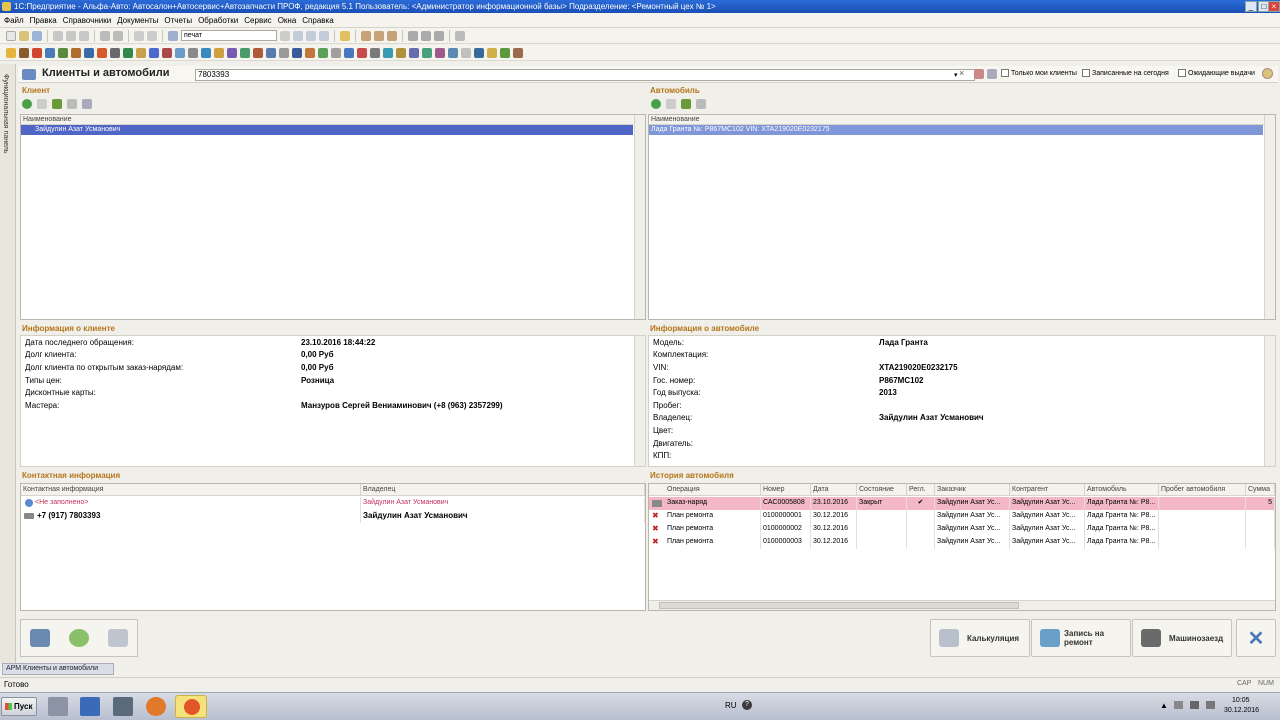  I want to click on calc-icon, so click(379, 35).